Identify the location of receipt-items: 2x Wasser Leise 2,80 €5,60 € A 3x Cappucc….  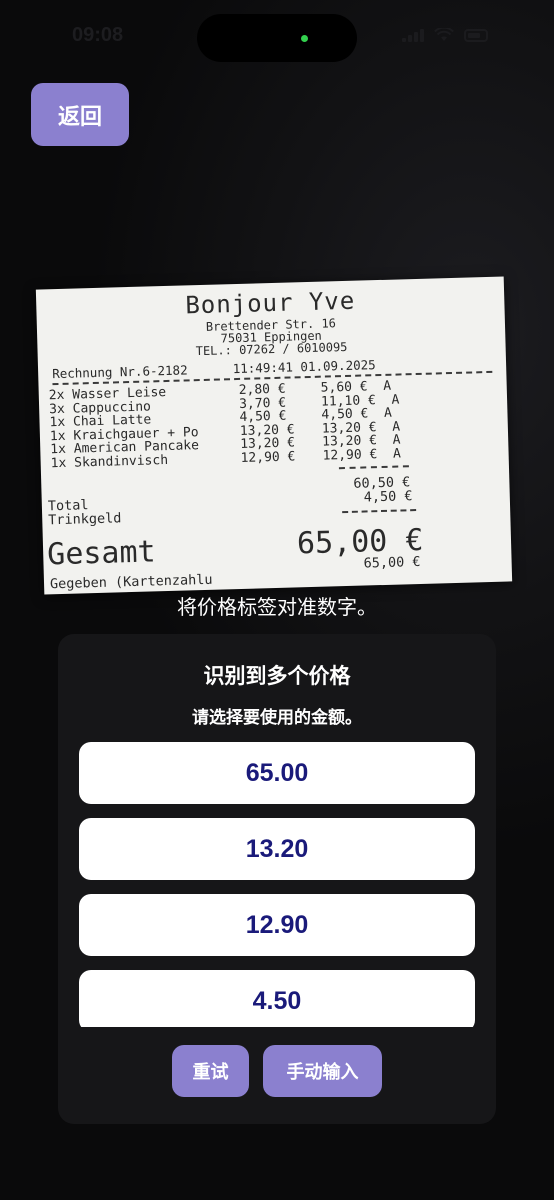
(225, 425).